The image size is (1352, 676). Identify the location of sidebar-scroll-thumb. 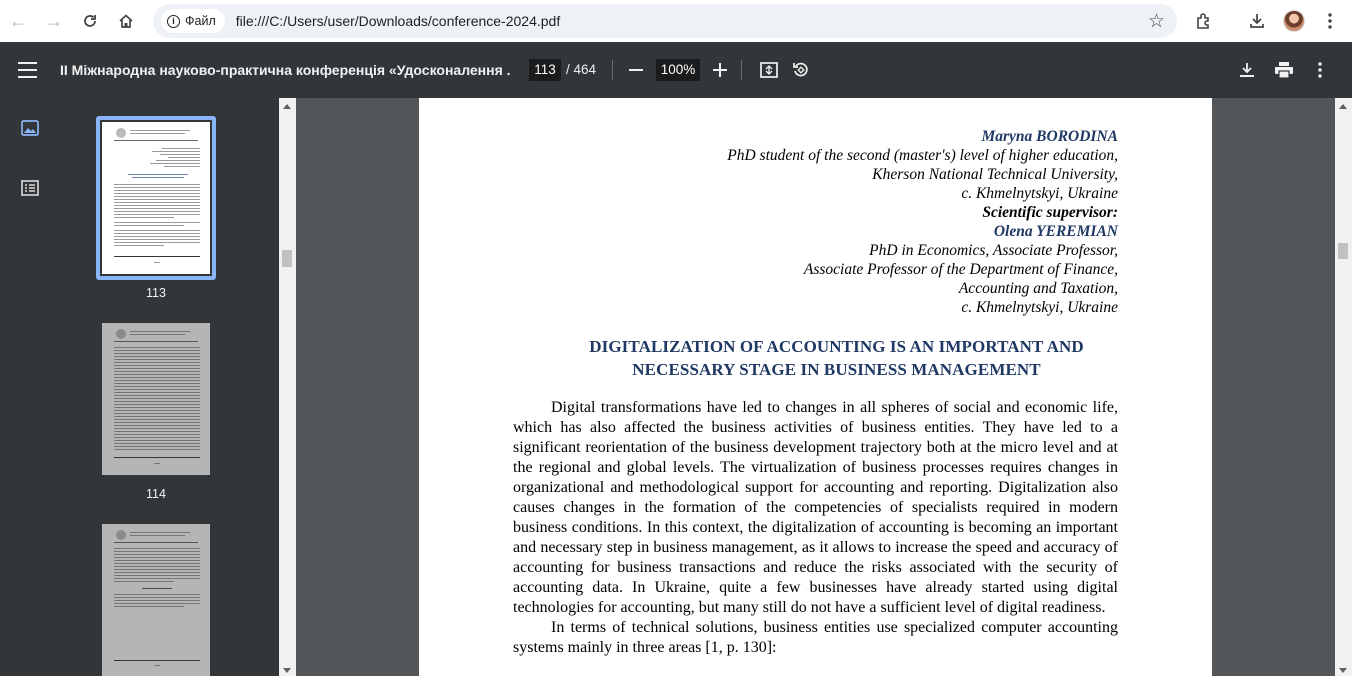
(287, 258).